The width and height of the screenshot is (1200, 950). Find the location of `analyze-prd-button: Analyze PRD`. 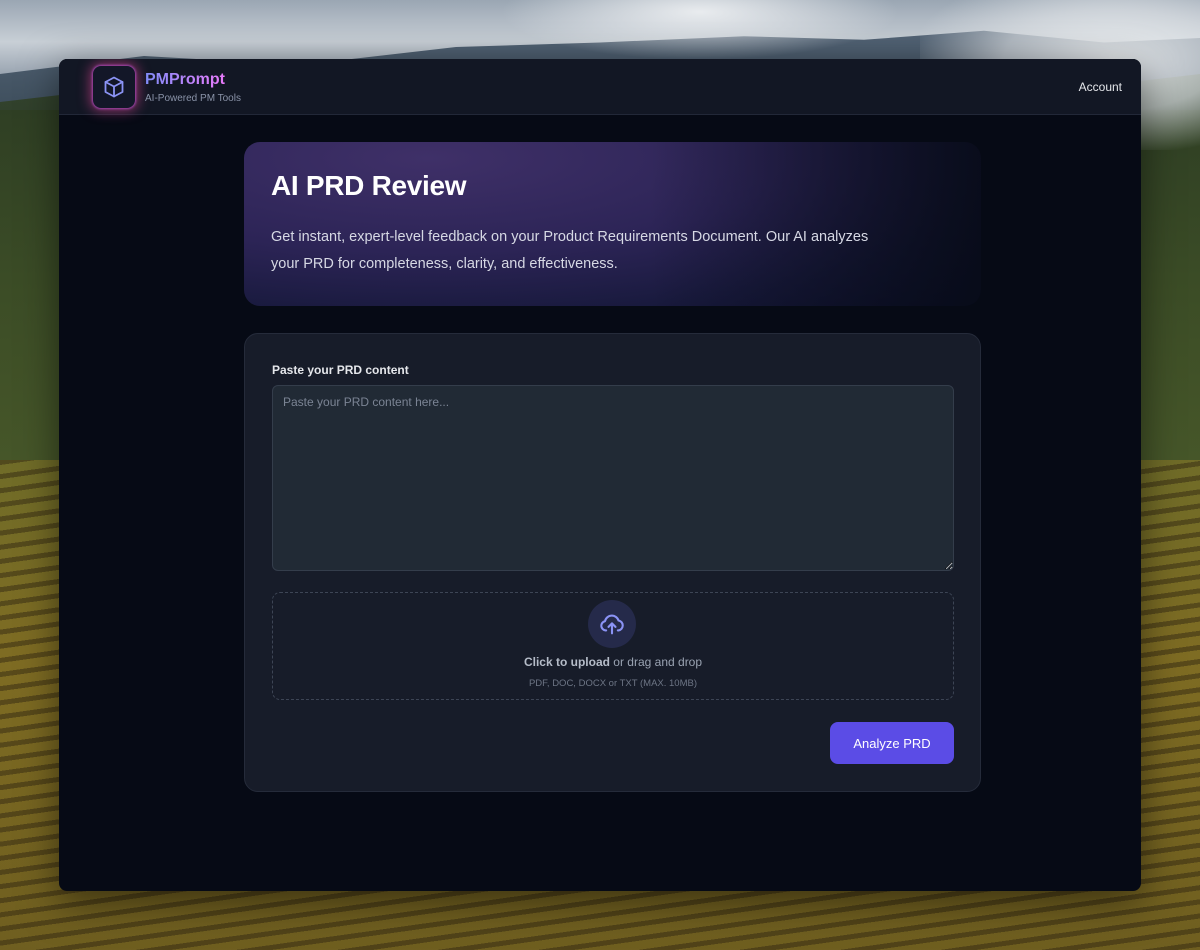

analyze-prd-button: Analyze PRD is located at coordinates (892, 743).